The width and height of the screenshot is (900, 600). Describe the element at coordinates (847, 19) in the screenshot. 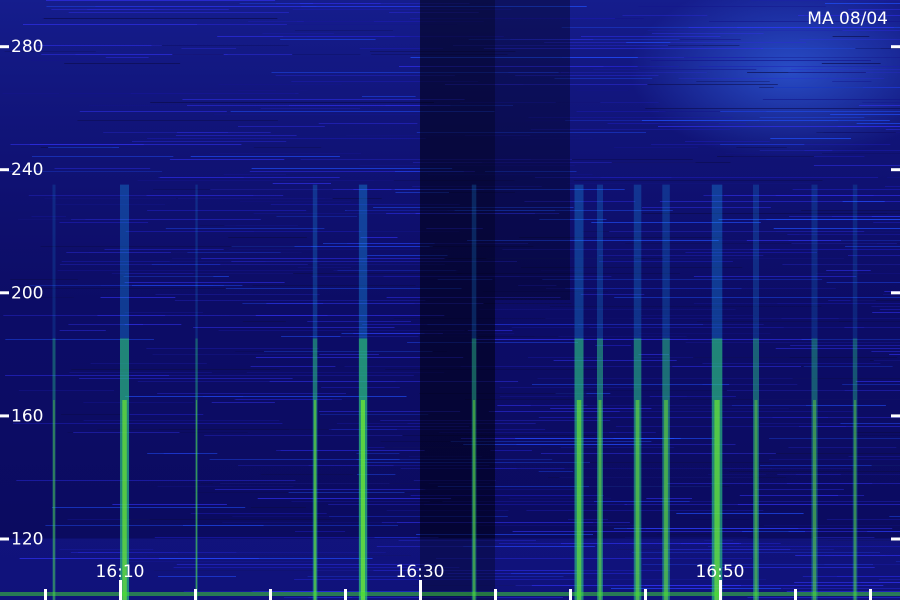

I see `chart-title: MA 08/04` at that location.